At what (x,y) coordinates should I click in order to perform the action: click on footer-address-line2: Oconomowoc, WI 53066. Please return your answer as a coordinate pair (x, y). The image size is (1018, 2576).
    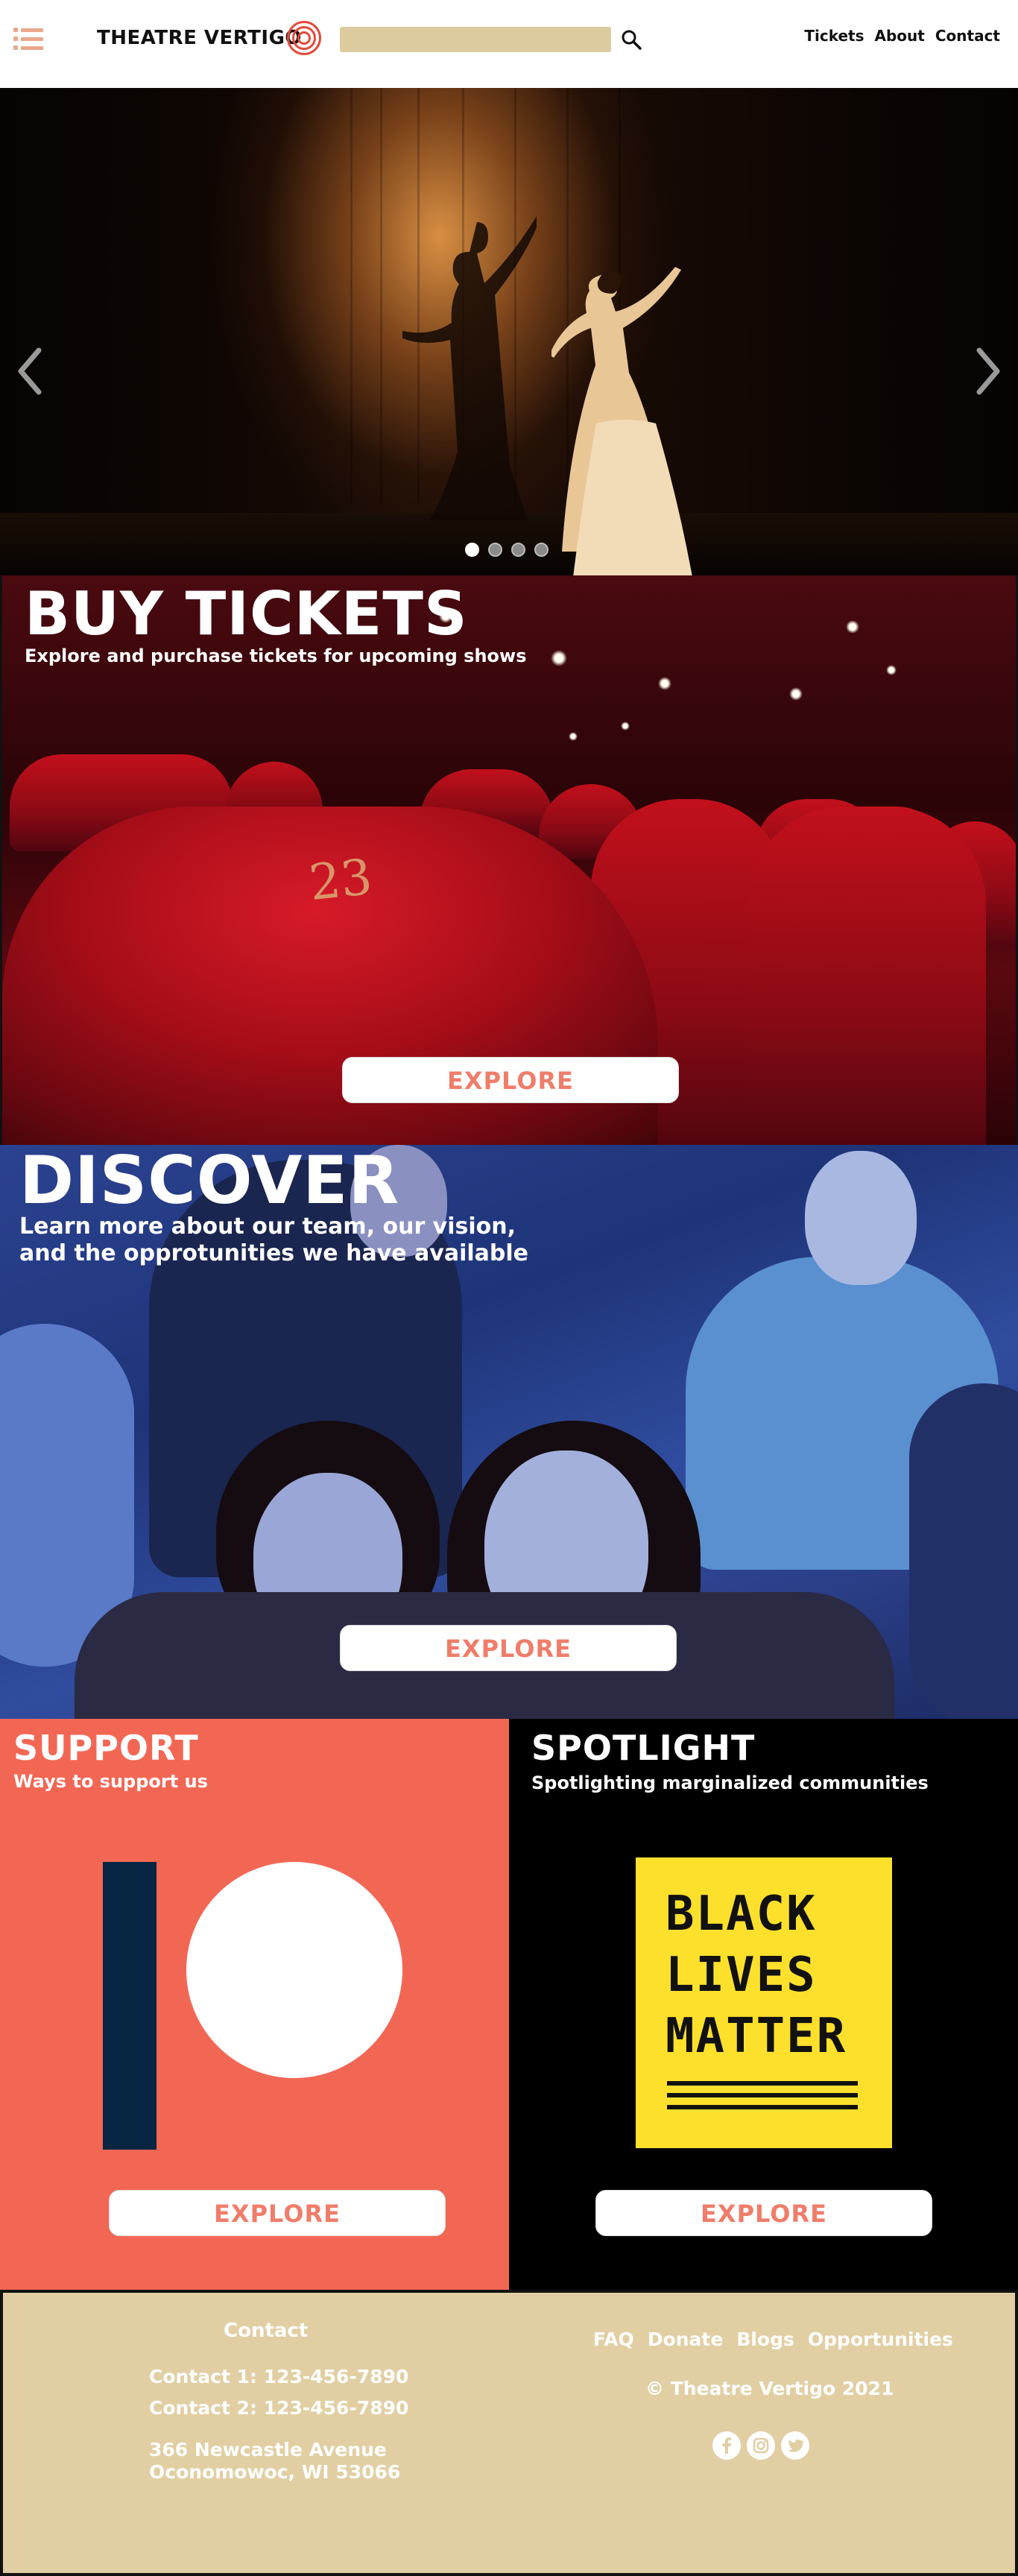
    Looking at the image, I should click on (275, 2472).